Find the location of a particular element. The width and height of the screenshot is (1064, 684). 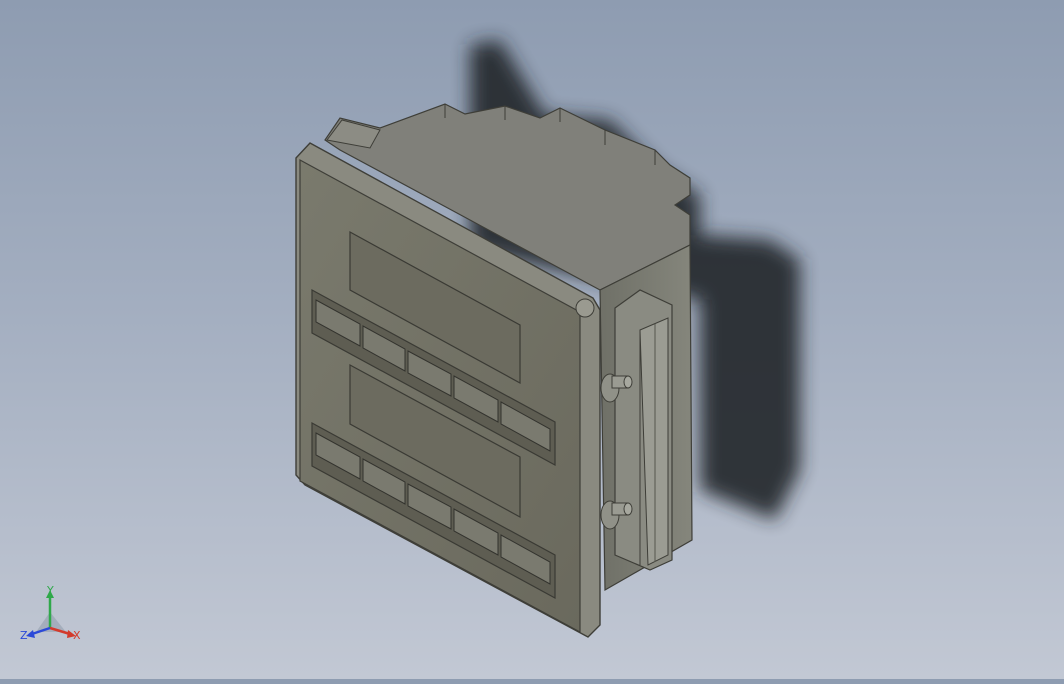

orientation-triad: Y X Z is located at coordinates (53, 614).